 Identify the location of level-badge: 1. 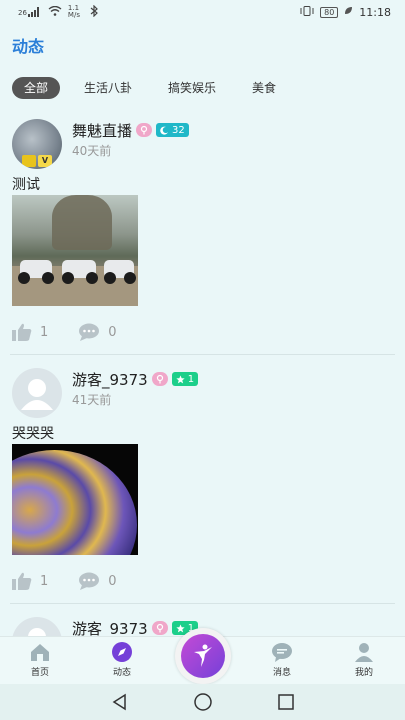
(185, 379).